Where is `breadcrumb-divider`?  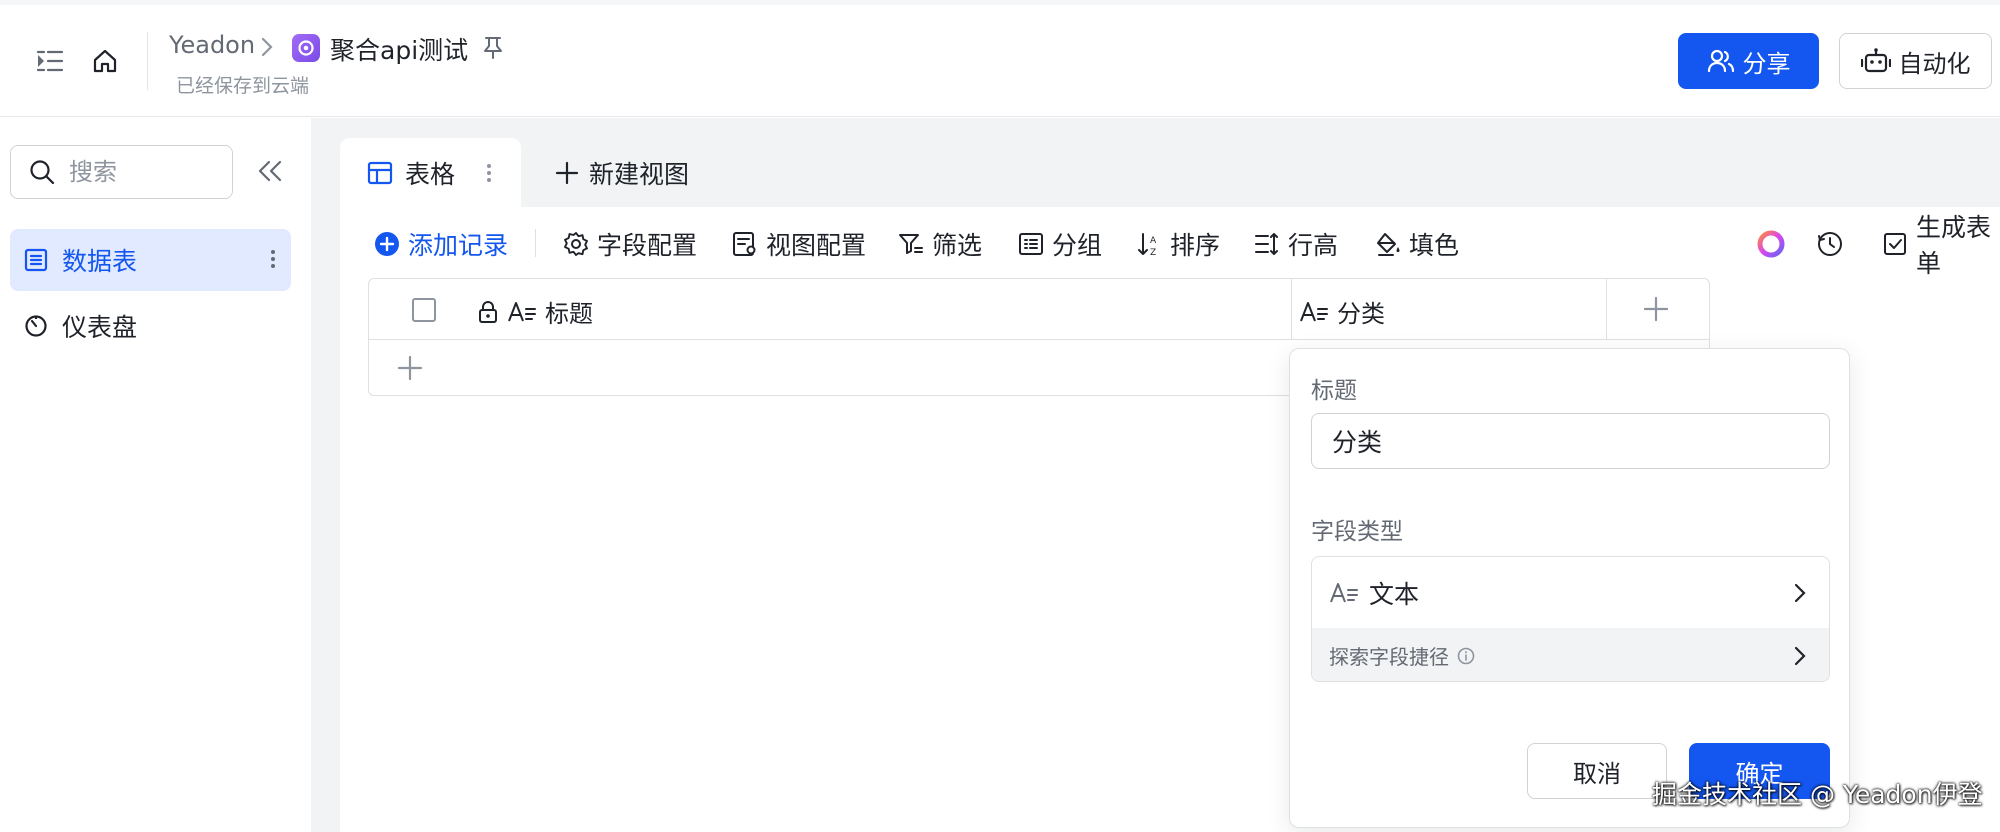
breadcrumb-divider is located at coordinates (147, 61).